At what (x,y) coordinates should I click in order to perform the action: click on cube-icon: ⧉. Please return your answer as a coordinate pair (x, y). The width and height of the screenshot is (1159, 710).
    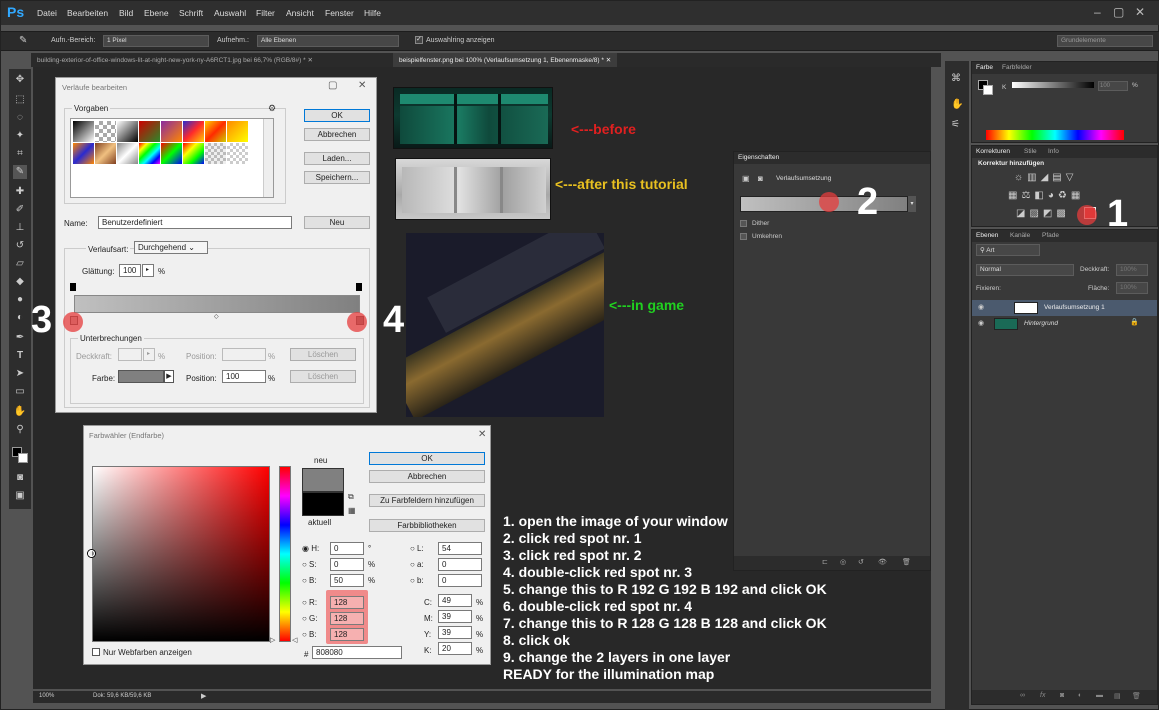
    Looking at the image, I should click on (351, 497).